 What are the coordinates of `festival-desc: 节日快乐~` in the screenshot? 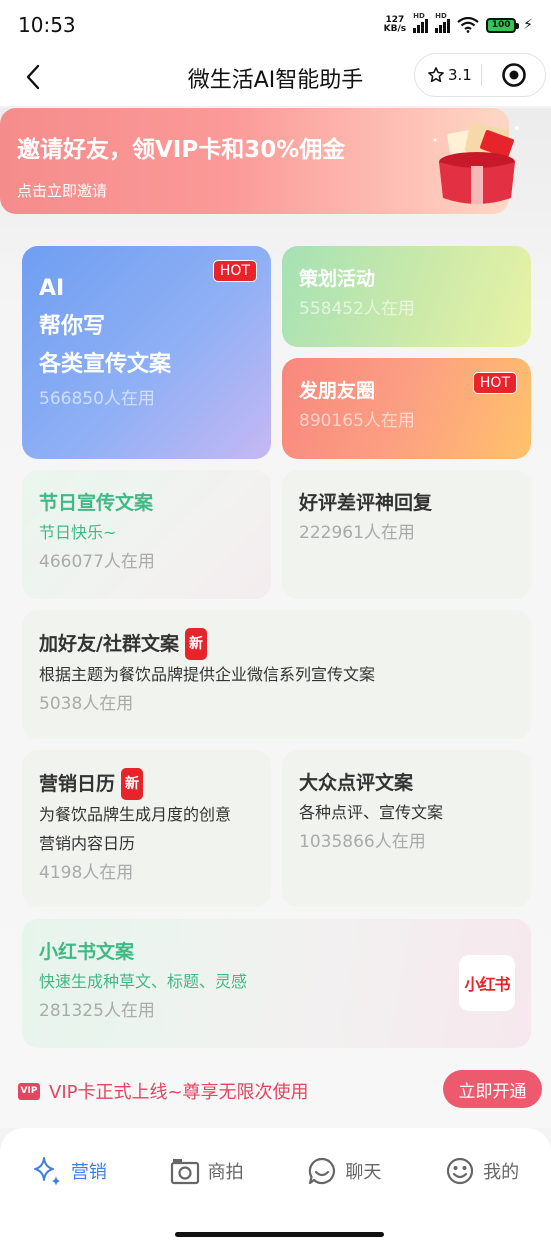 It's located at (78, 532).